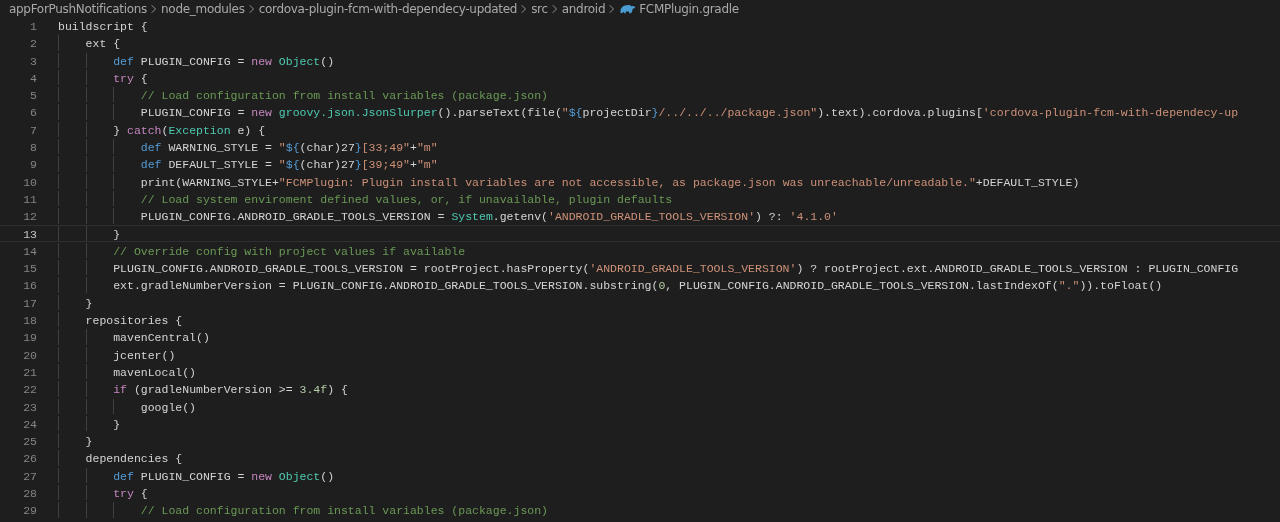 The width and height of the screenshot is (1280, 522). What do you see at coordinates (33, 60) in the screenshot?
I see `line-number: 3` at bounding box center [33, 60].